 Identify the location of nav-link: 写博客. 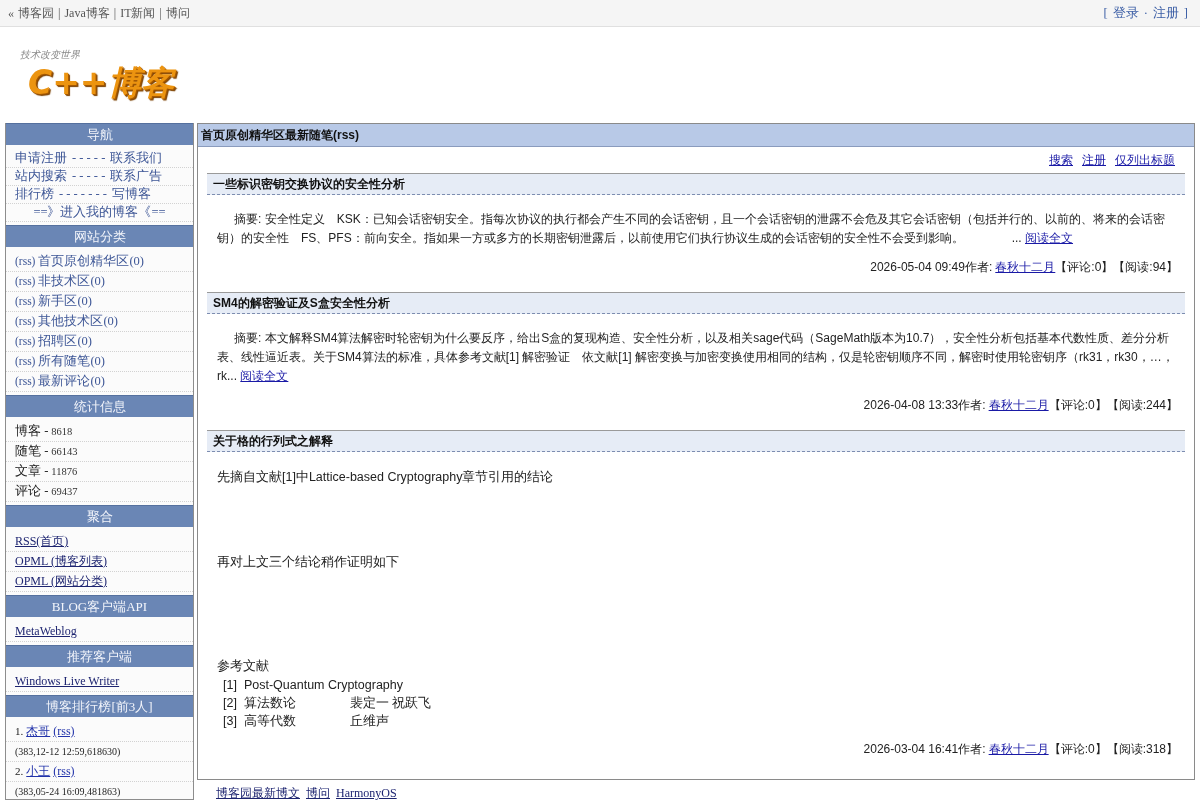
(131, 194).